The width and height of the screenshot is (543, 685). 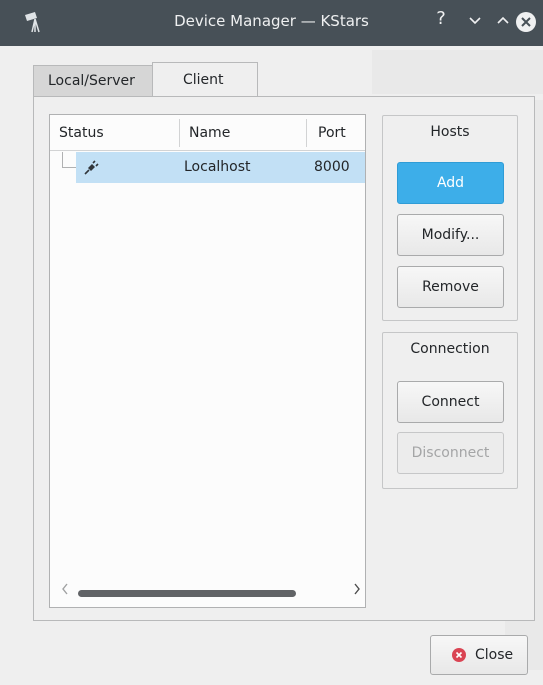 What do you see at coordinates (332, 167) in the screenshot?
I see `host-port-cell: 8000` at bounding box center [332, 167].